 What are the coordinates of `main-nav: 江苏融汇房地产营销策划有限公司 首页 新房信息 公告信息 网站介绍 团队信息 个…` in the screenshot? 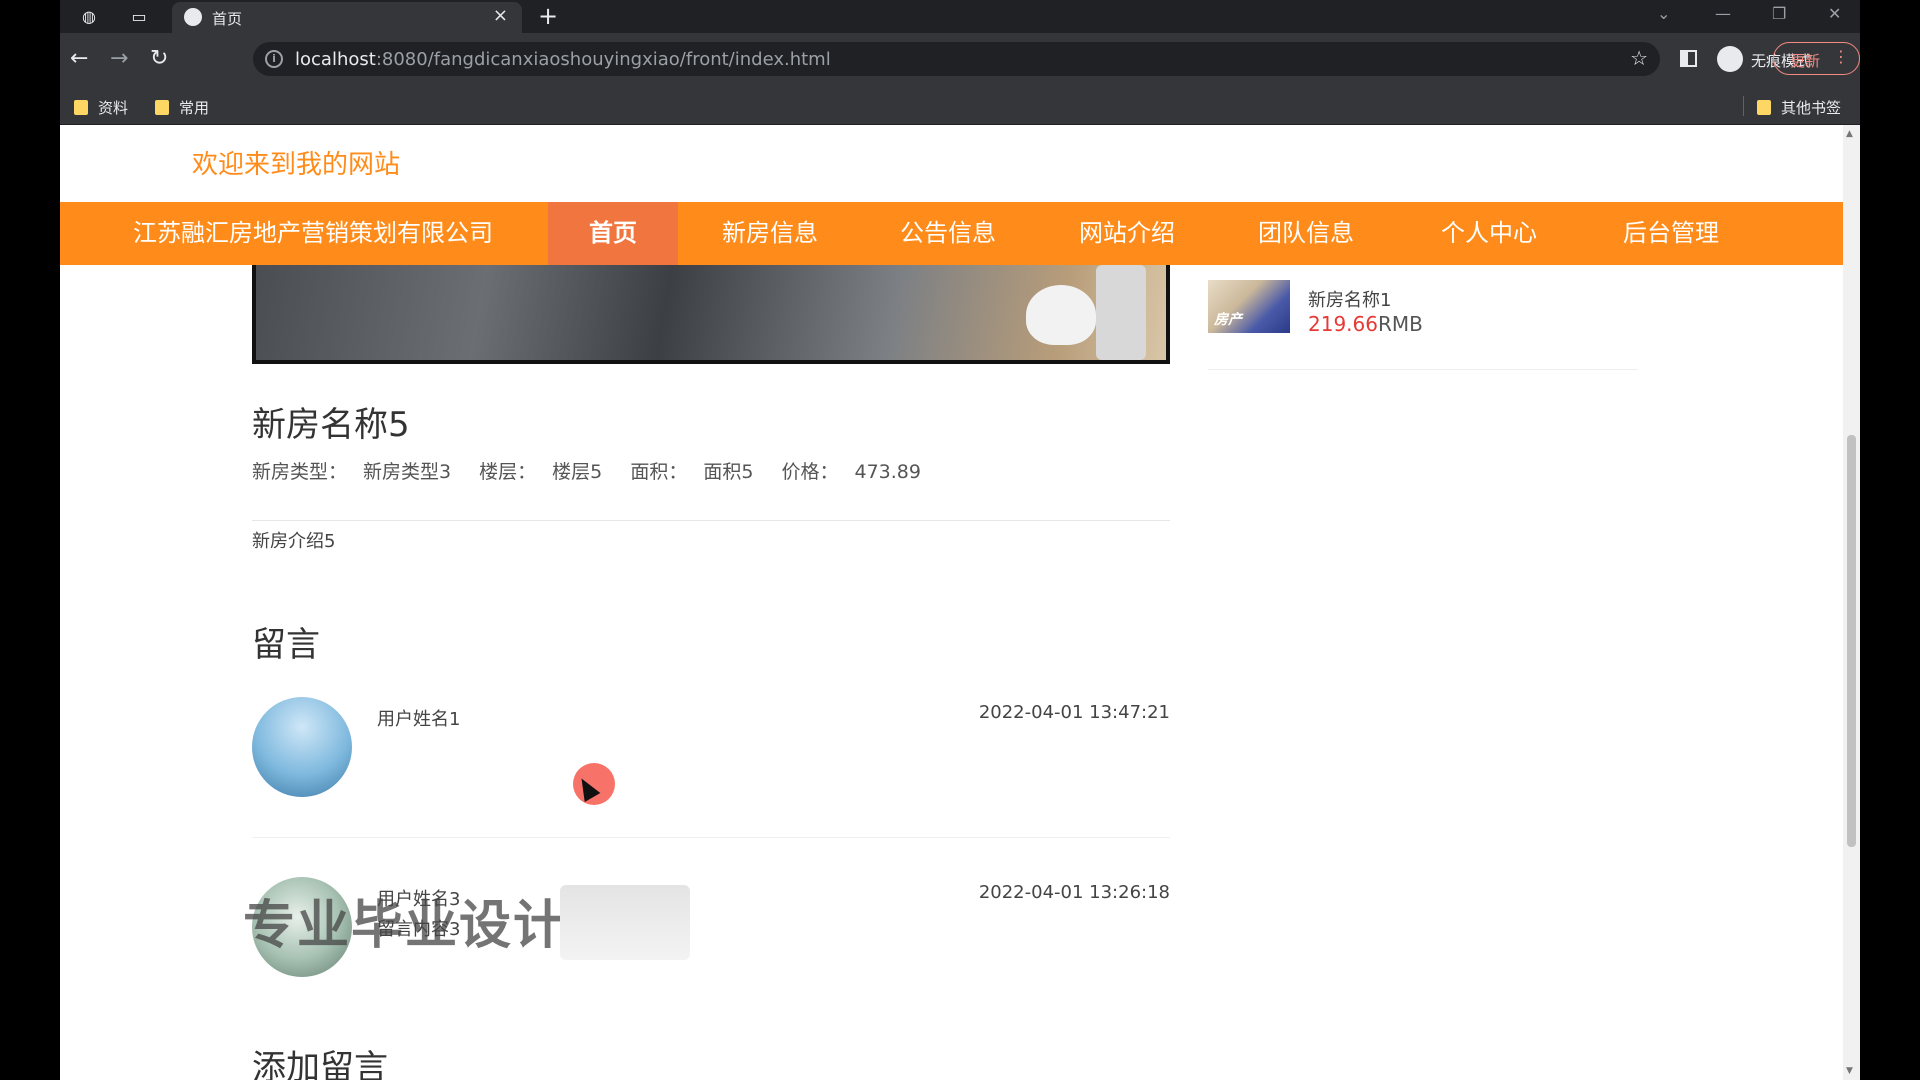 It's located at (951, 233).